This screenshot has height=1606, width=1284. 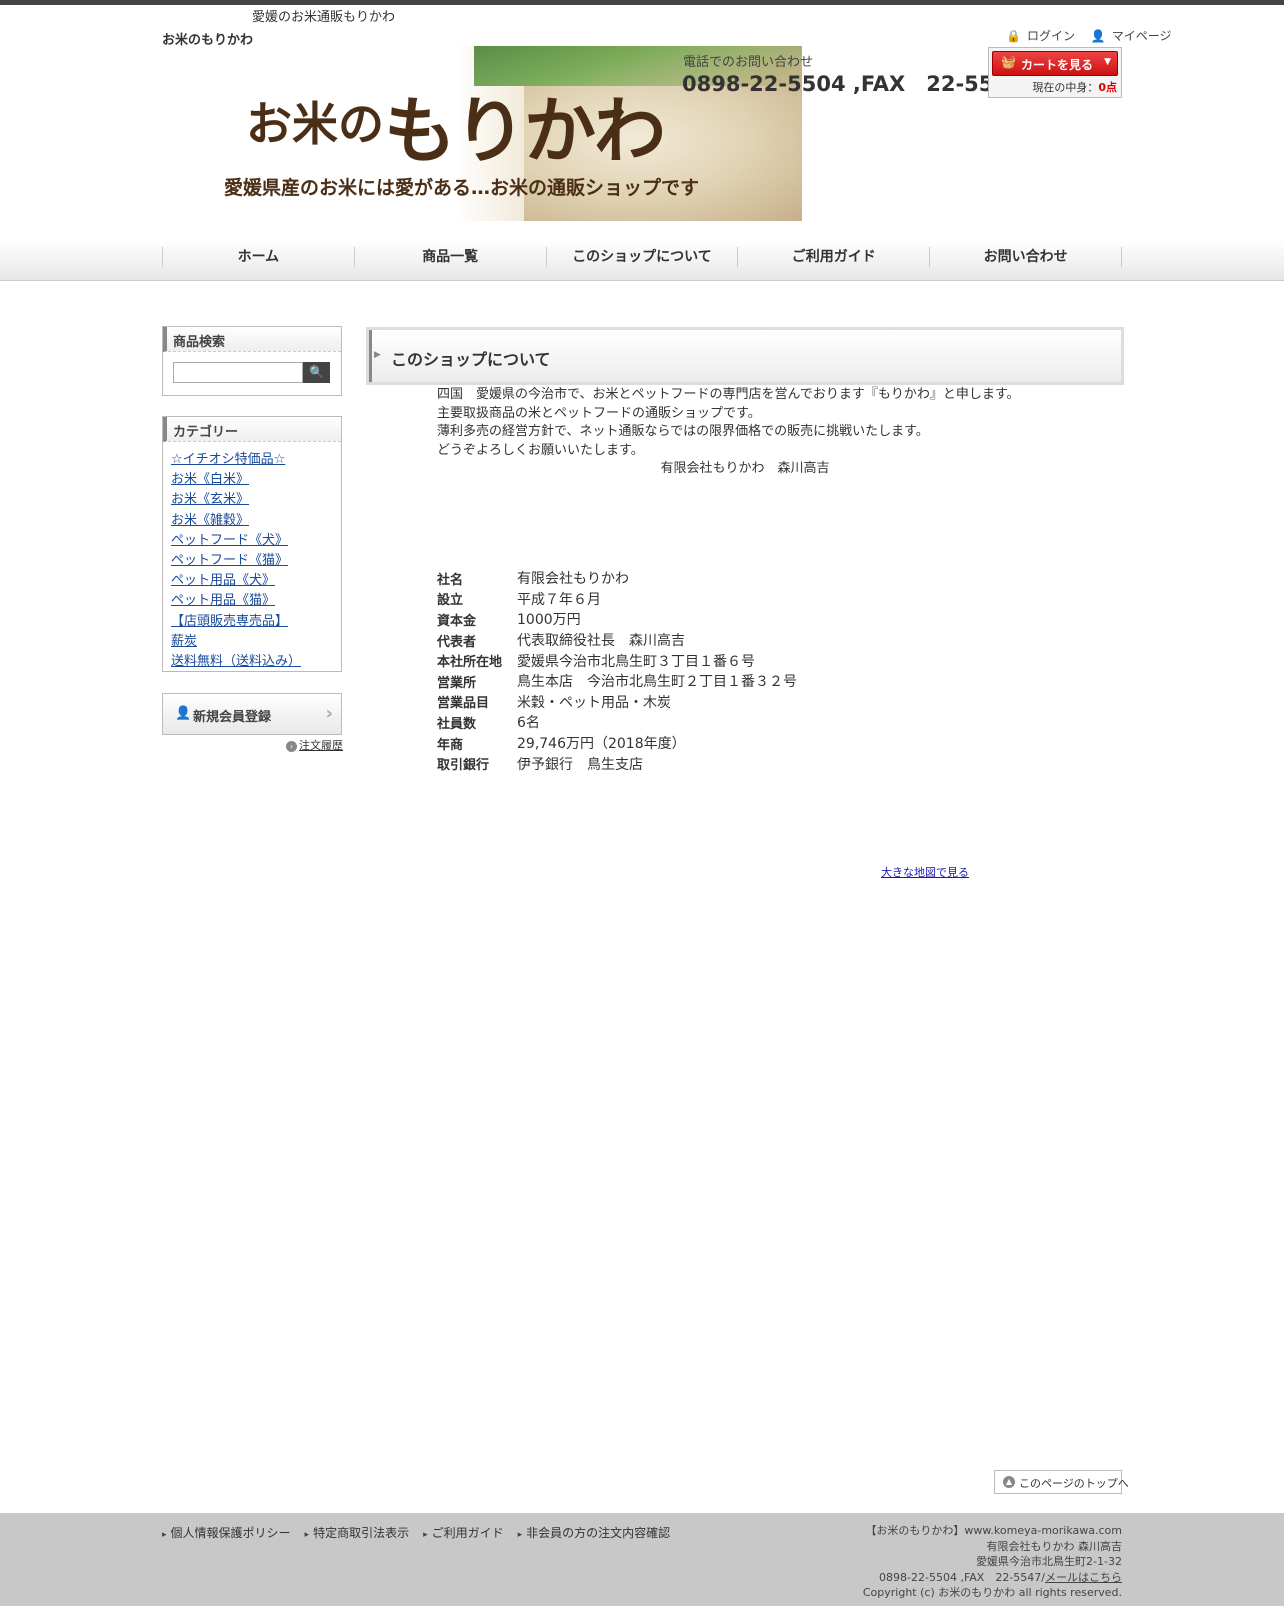 I want to click on search-box: 商品検索 🔍, so click(x=252, y=361).